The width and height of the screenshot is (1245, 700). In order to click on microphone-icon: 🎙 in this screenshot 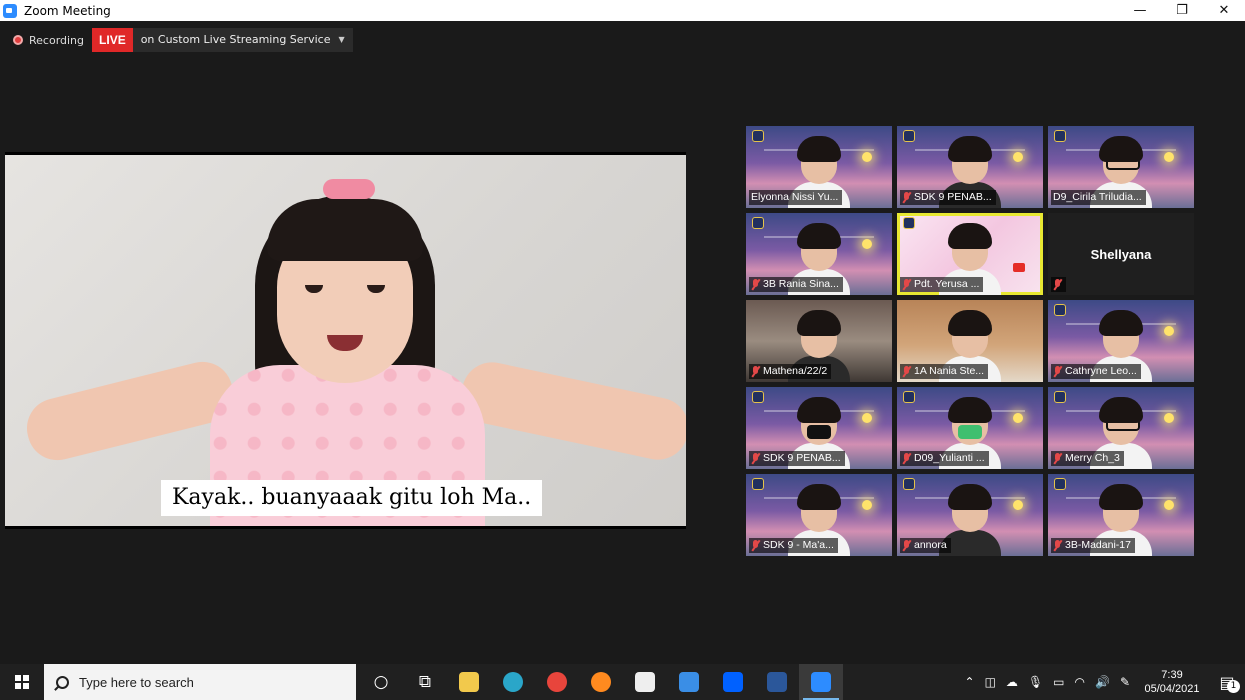, I will do `click(1035, 682)`.